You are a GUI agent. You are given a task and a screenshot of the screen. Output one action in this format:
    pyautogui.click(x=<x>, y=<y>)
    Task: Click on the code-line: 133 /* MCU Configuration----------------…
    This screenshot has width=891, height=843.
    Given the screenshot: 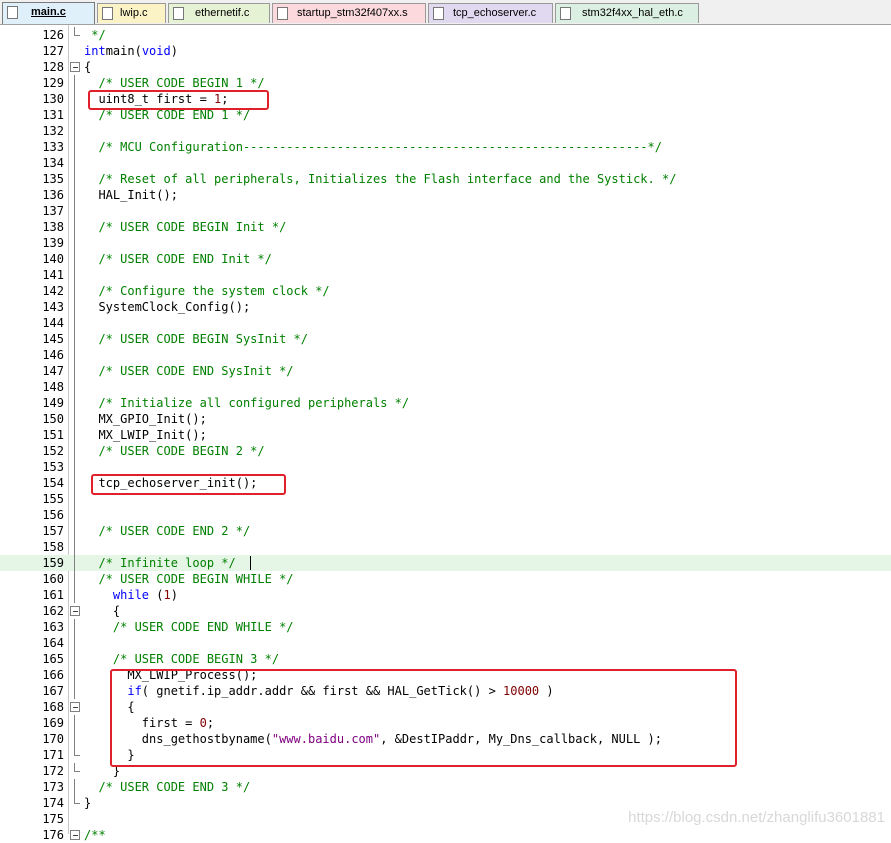 What is the action you would take?
    pyautogui.click(x=445, y=147)
    